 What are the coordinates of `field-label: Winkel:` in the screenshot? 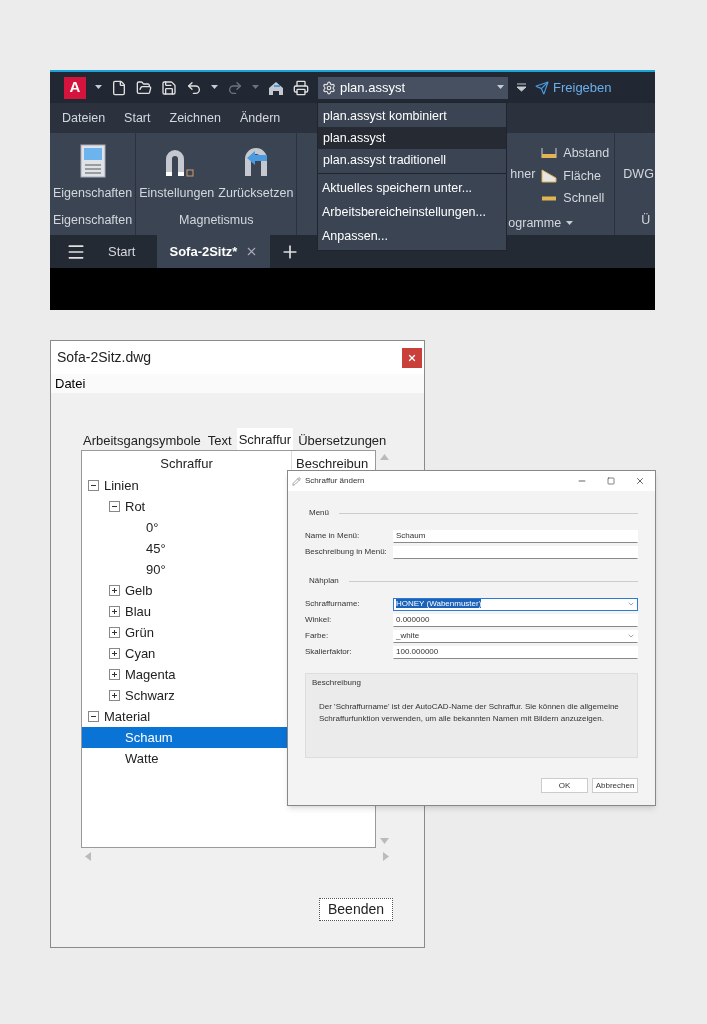 It's located at (319, 620).